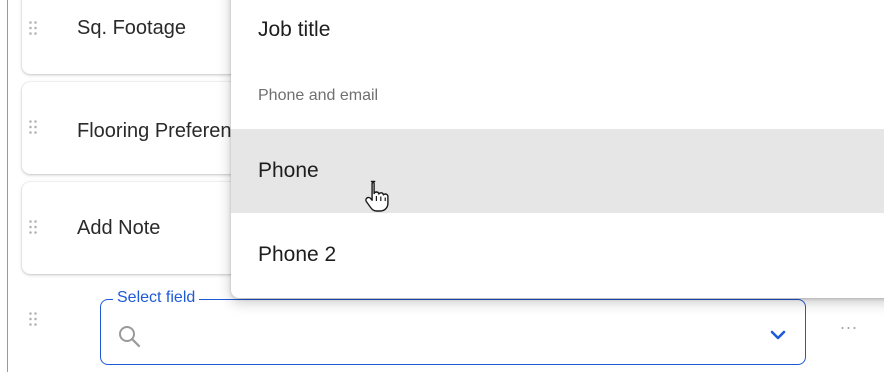 Image resolution: width=884 pixels, height=372 pixels. I want to click on field-row-label: Flooring Preference, so click(165, 131).